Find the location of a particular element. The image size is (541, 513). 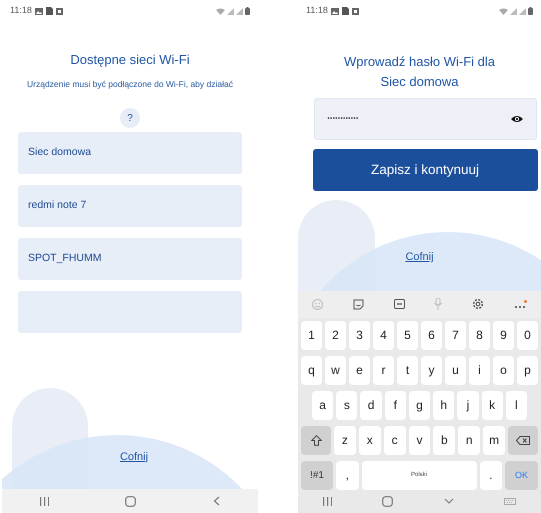

keyboard-key: 0 is located at coordinates (527, 335).